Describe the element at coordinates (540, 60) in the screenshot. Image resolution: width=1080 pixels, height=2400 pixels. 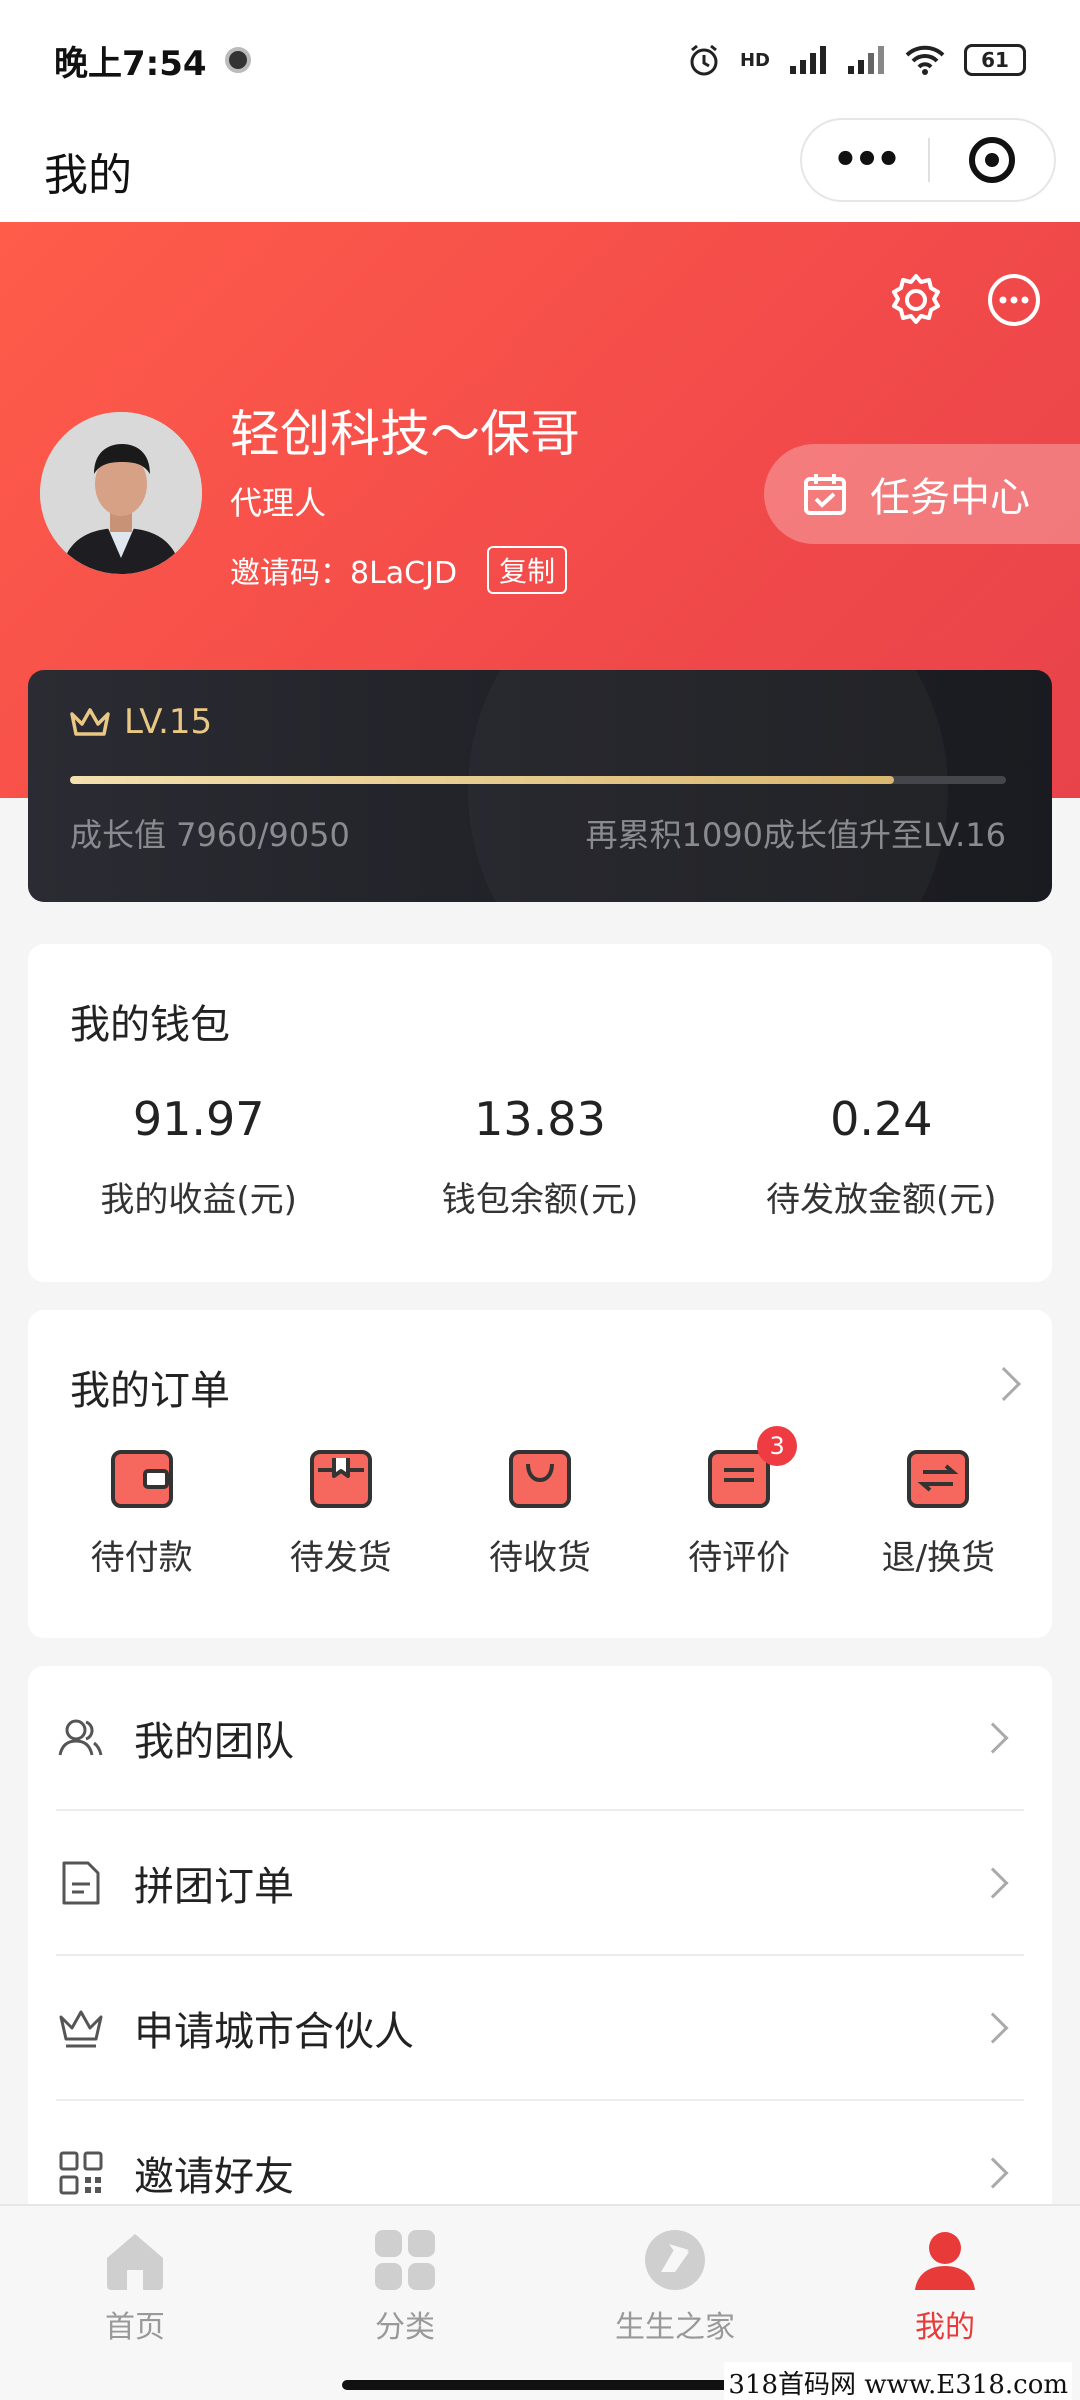
I see `status-bar: 晚上7:54 HD 61` at that location.